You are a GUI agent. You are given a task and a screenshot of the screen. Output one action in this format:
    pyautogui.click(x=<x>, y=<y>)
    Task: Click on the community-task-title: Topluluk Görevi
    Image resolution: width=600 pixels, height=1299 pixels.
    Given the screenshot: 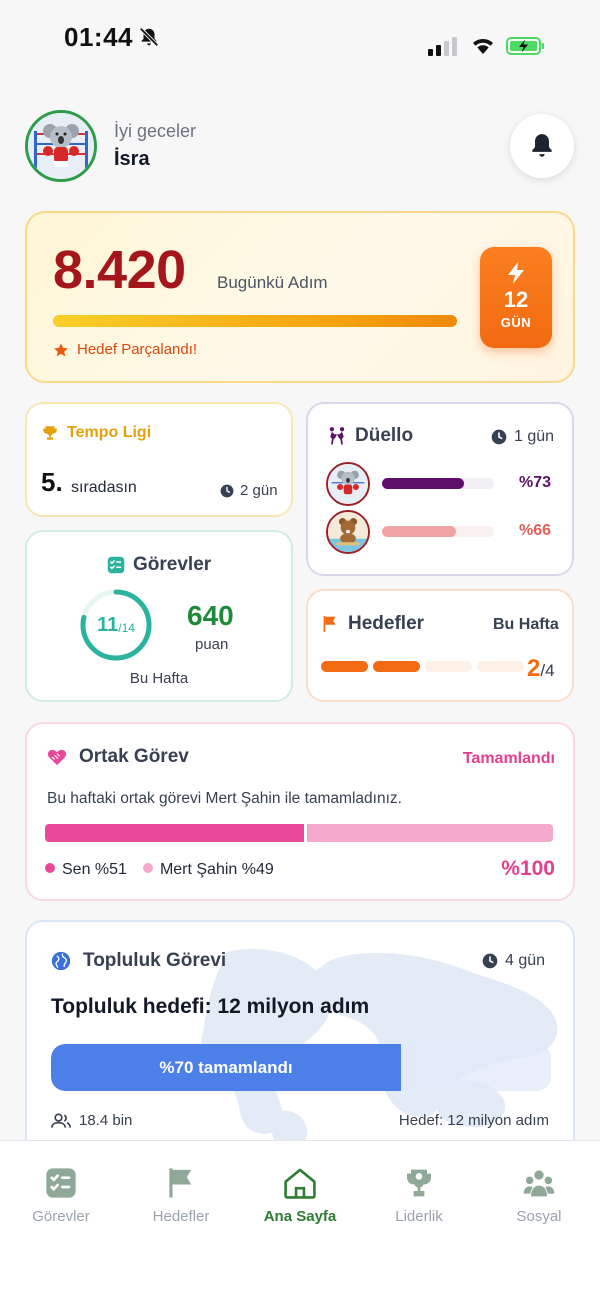 What is the action you would take?
    pyautogui.click(x=138, y=961)
    